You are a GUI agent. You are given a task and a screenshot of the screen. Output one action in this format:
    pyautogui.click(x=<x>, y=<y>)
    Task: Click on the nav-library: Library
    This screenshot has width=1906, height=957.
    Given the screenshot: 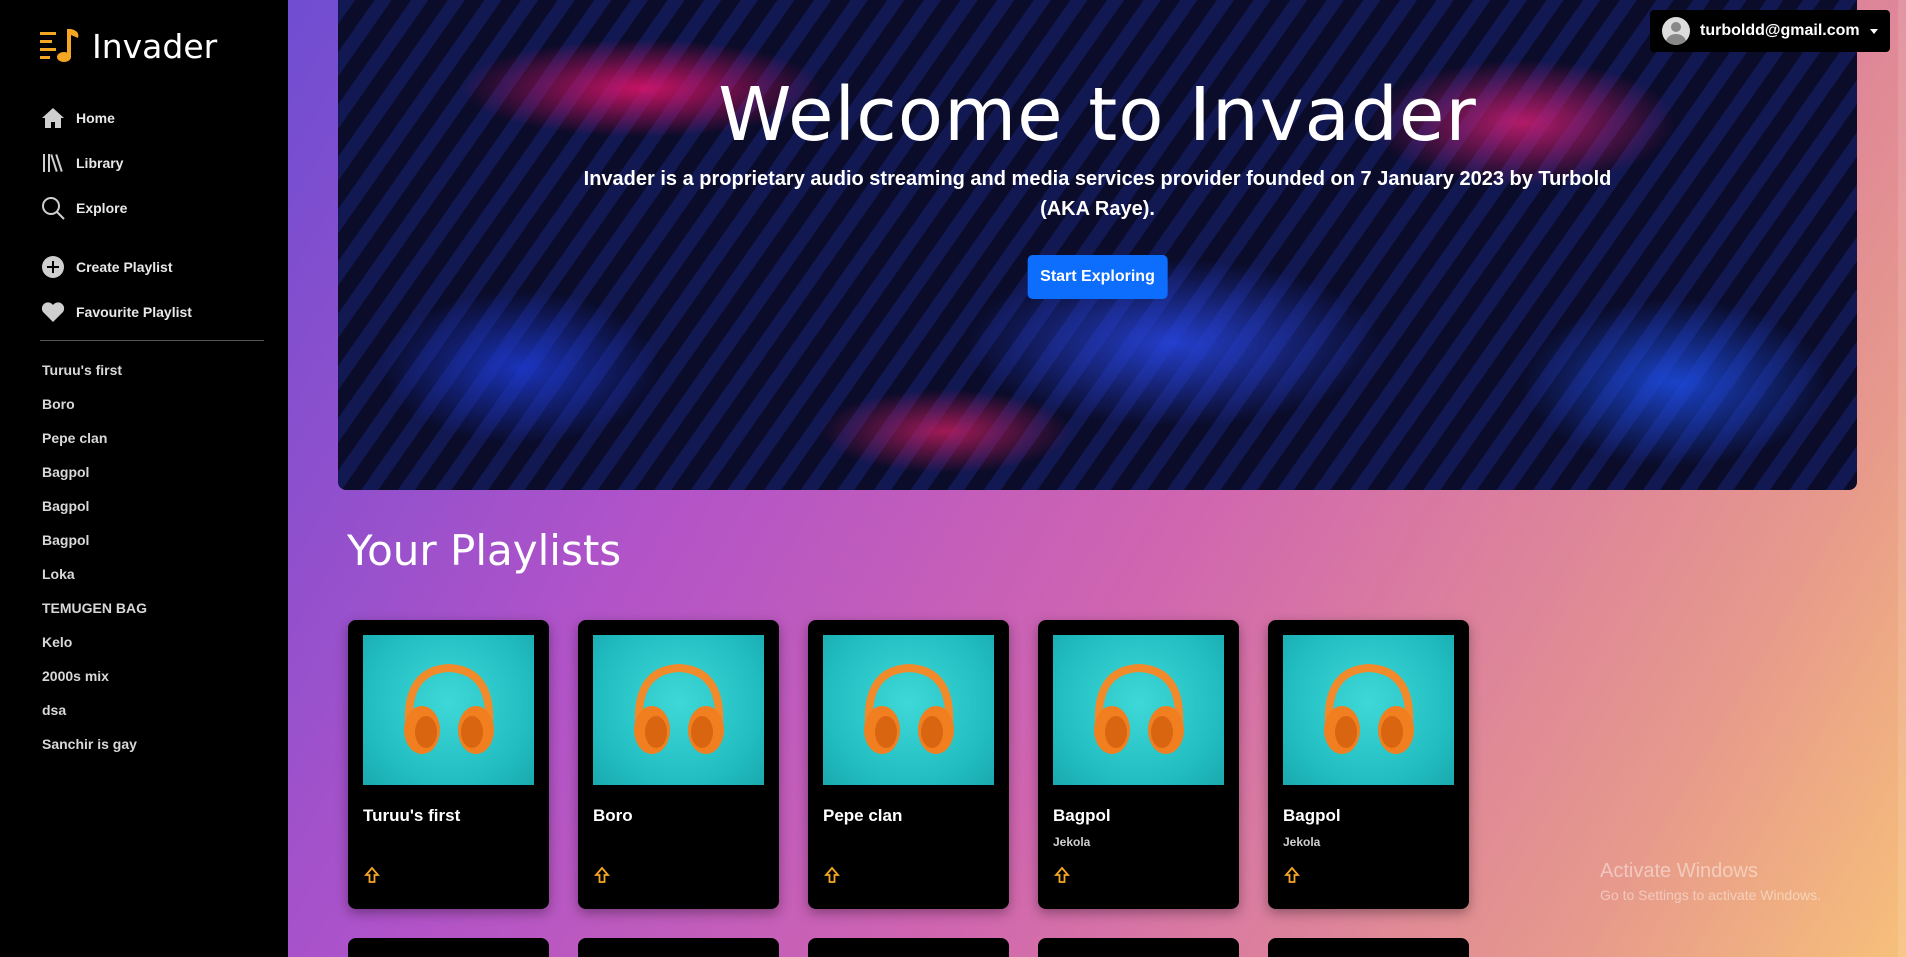 What is the action you would take?
    pyautogui.click(x=155, y=162)
    